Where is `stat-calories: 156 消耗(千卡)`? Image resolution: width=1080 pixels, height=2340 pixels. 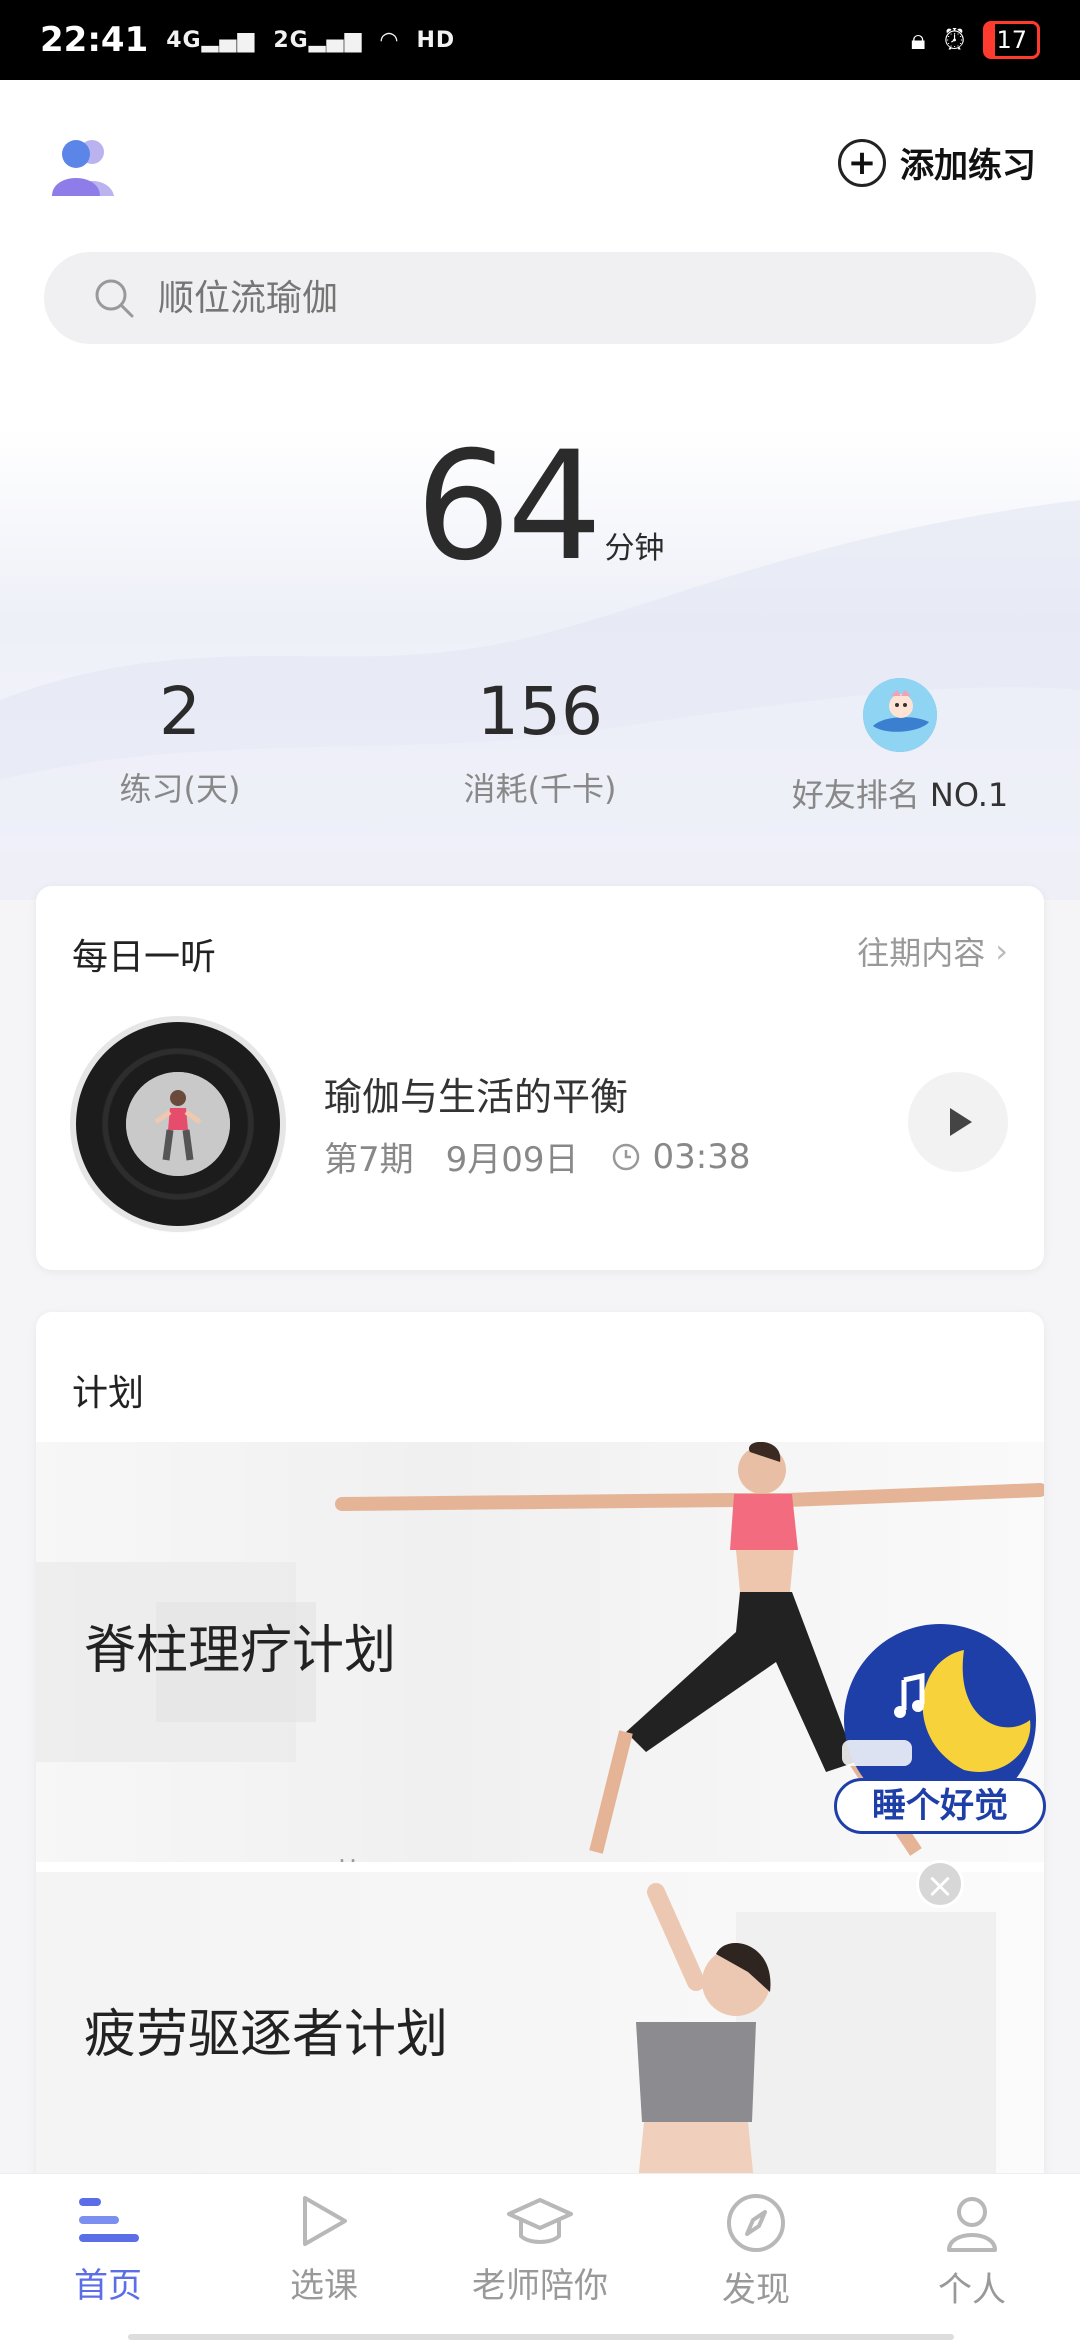
stat-calories: 156 消耗(千卡) is located at coordinates (540, 744).